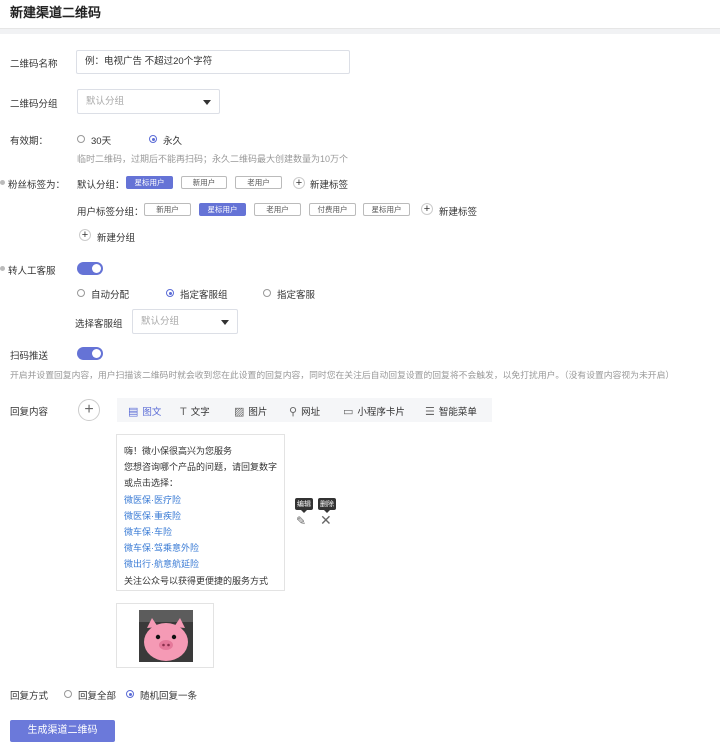  What do you see at coordinates (116, 237) in the screenshot?
I see `add-group-button: 新建分组` at bounding box center [116, 237].